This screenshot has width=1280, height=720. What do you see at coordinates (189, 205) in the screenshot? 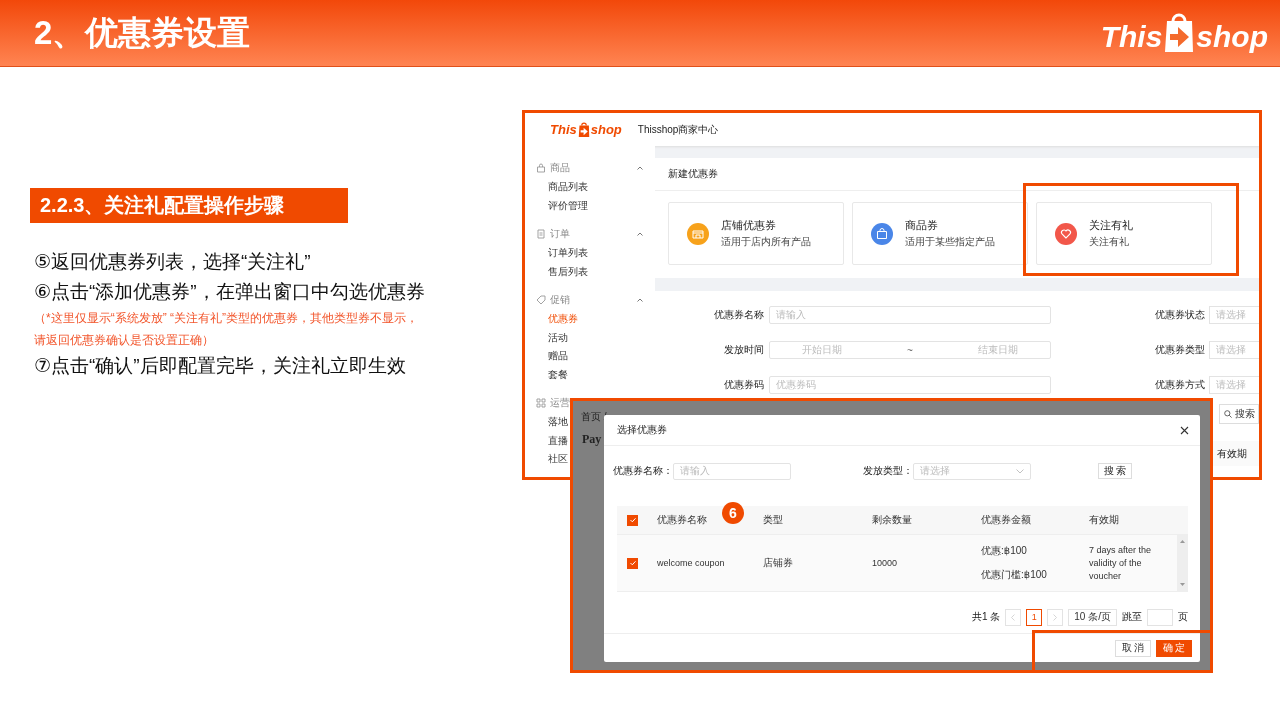
I see `section-title: 2.2.3、关注礼配置操作步骤` at bounding box center [189, 205].